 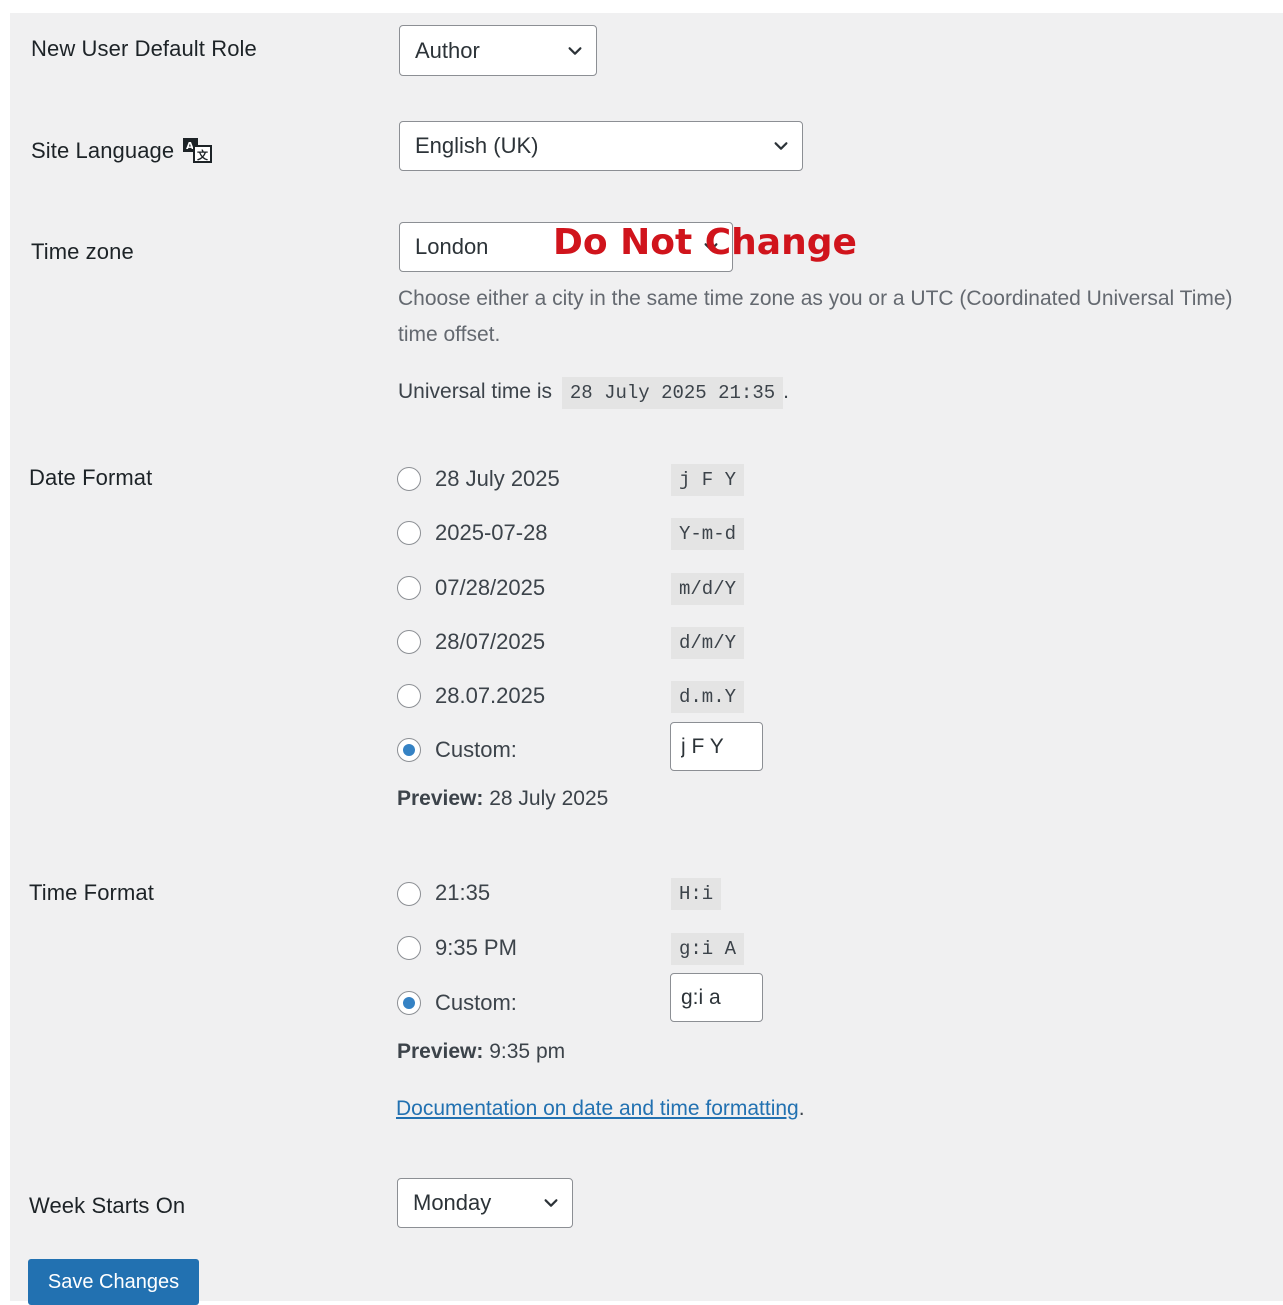 What do you see at coordinates (476, 947) in the screenshot?
I see `time-format-option-2: 9:35 PM` at bounding box center [476, 947].